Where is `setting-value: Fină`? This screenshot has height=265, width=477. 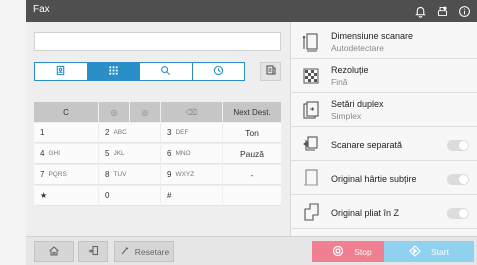 setting-value: Fină is located at coordinates (339, 82).